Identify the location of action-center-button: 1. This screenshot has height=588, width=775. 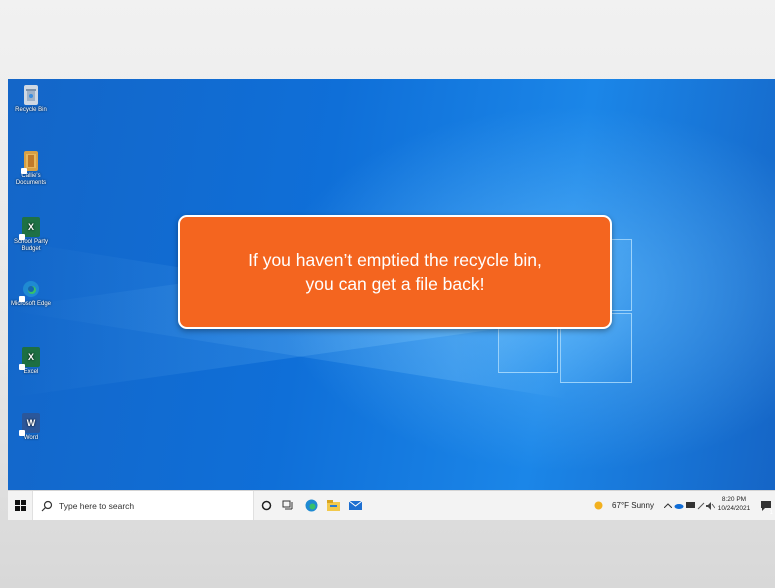
(766, 505).